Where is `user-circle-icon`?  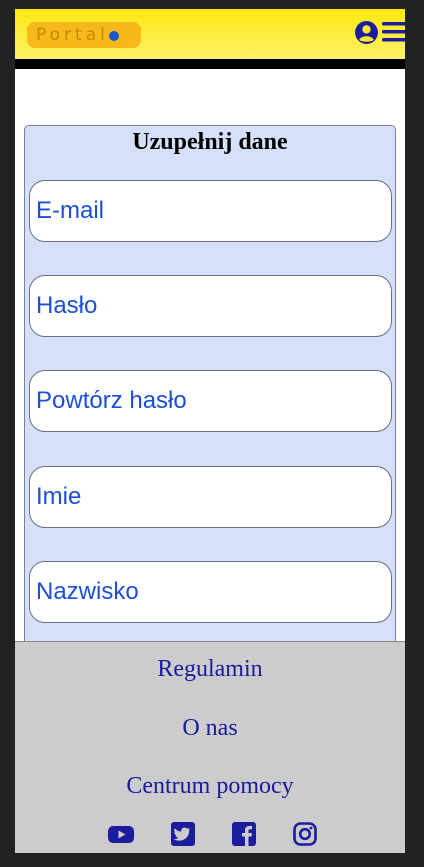
user-circle-icon is located at coordinates (366, 32).